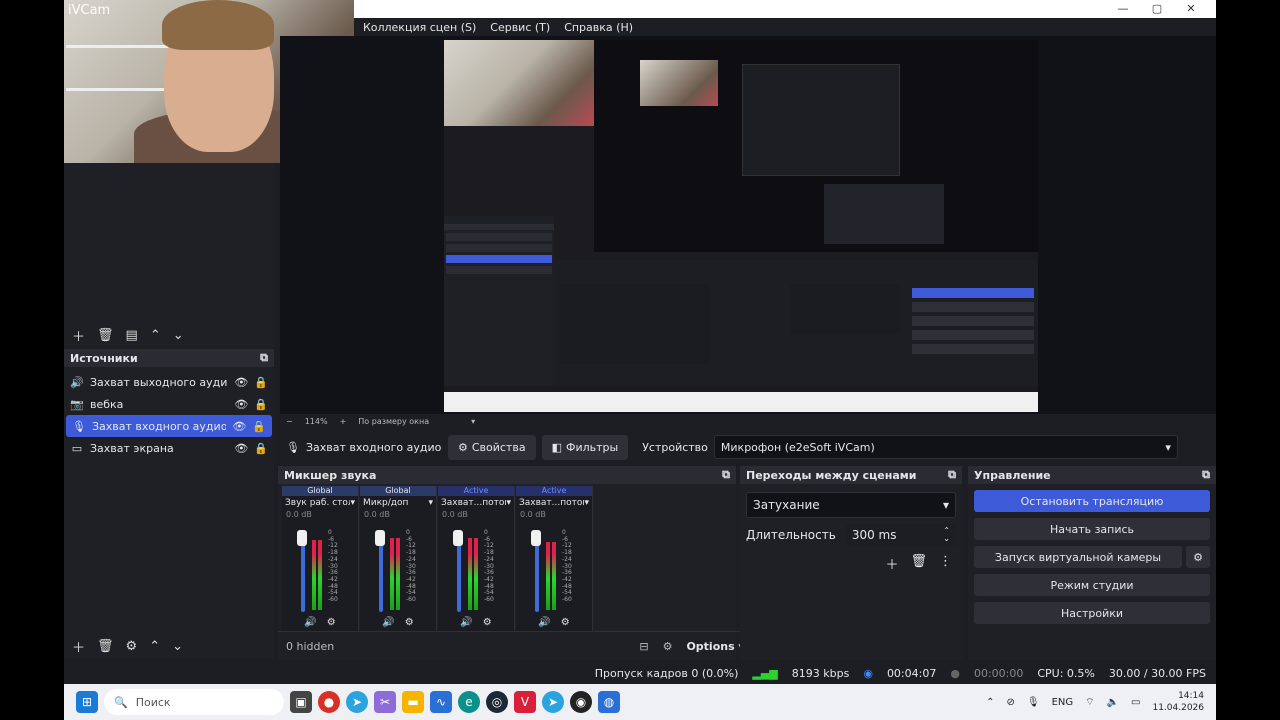 This screenshot has height=720, width=1280. Describe the element at coordinates (1033, 702) in the screenshot. I see `microphone-icon: 🎙` at that location.